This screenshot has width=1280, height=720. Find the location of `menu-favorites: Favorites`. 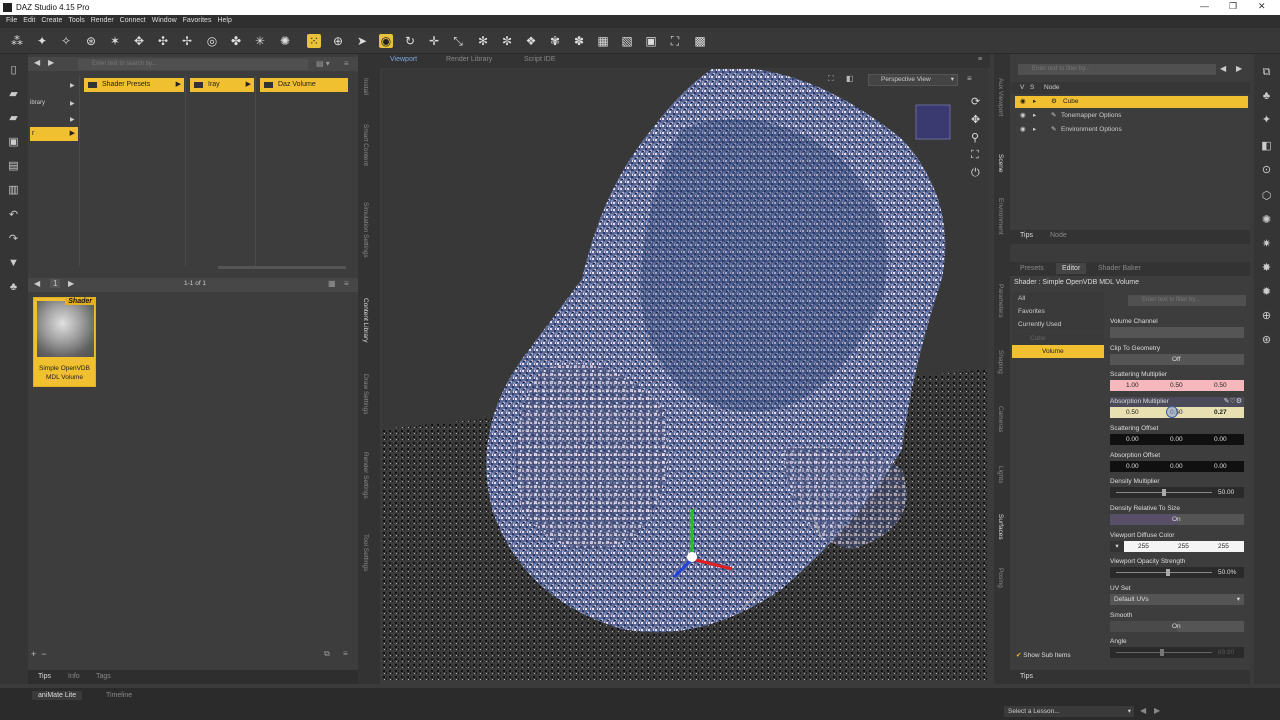

menu-favorites: Favorites is located at coordinates (197, 20).